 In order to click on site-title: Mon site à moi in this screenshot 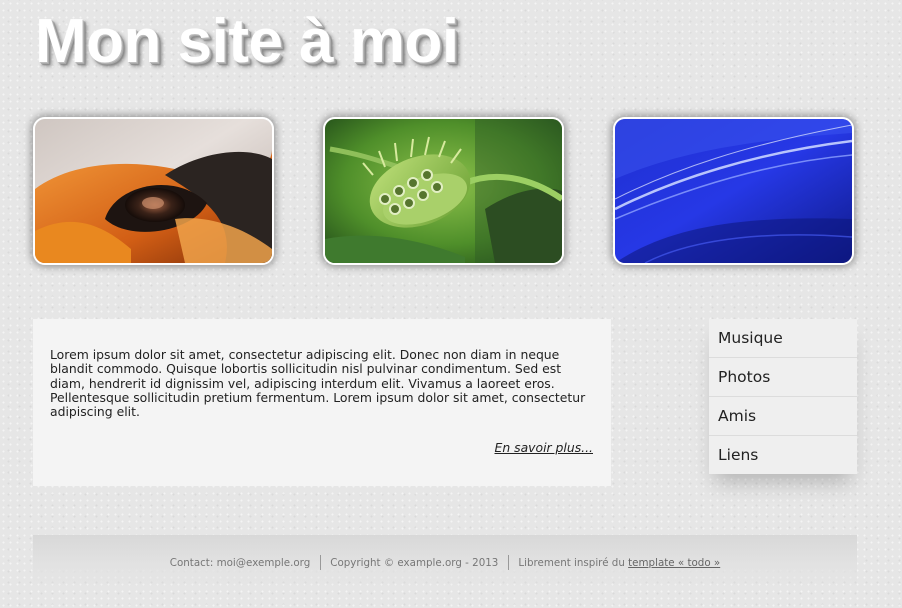, I will do `click(247, 41)`.